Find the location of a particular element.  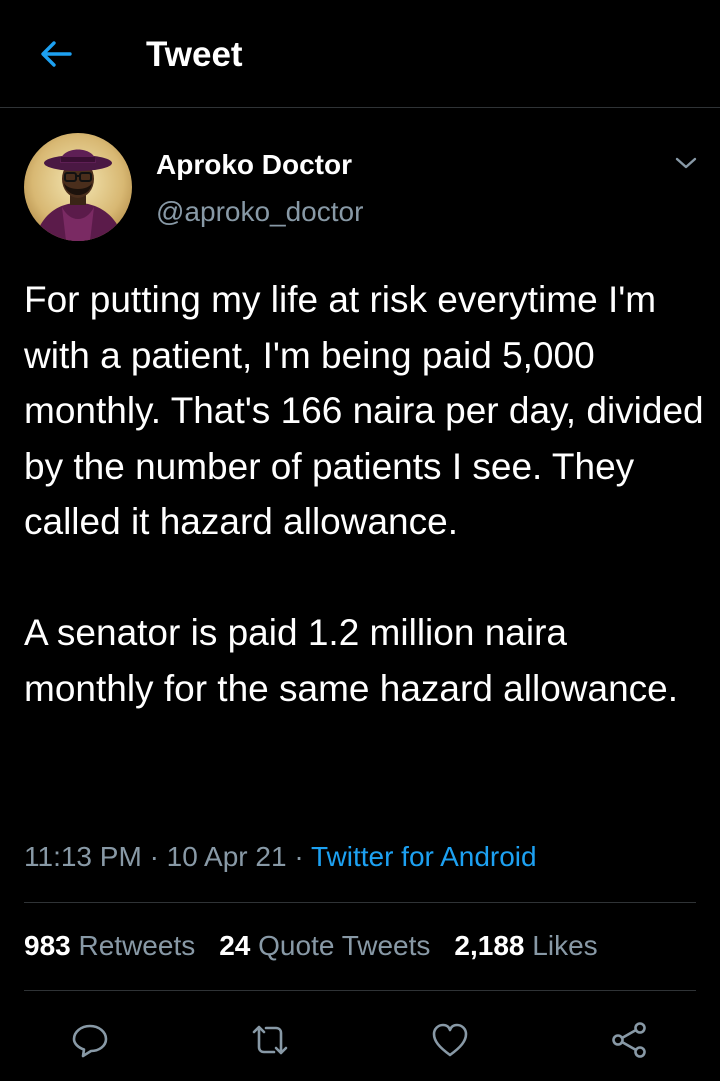

quote-tweets-stat: 24 Quote Tweets is located at coordinates (324, 946).